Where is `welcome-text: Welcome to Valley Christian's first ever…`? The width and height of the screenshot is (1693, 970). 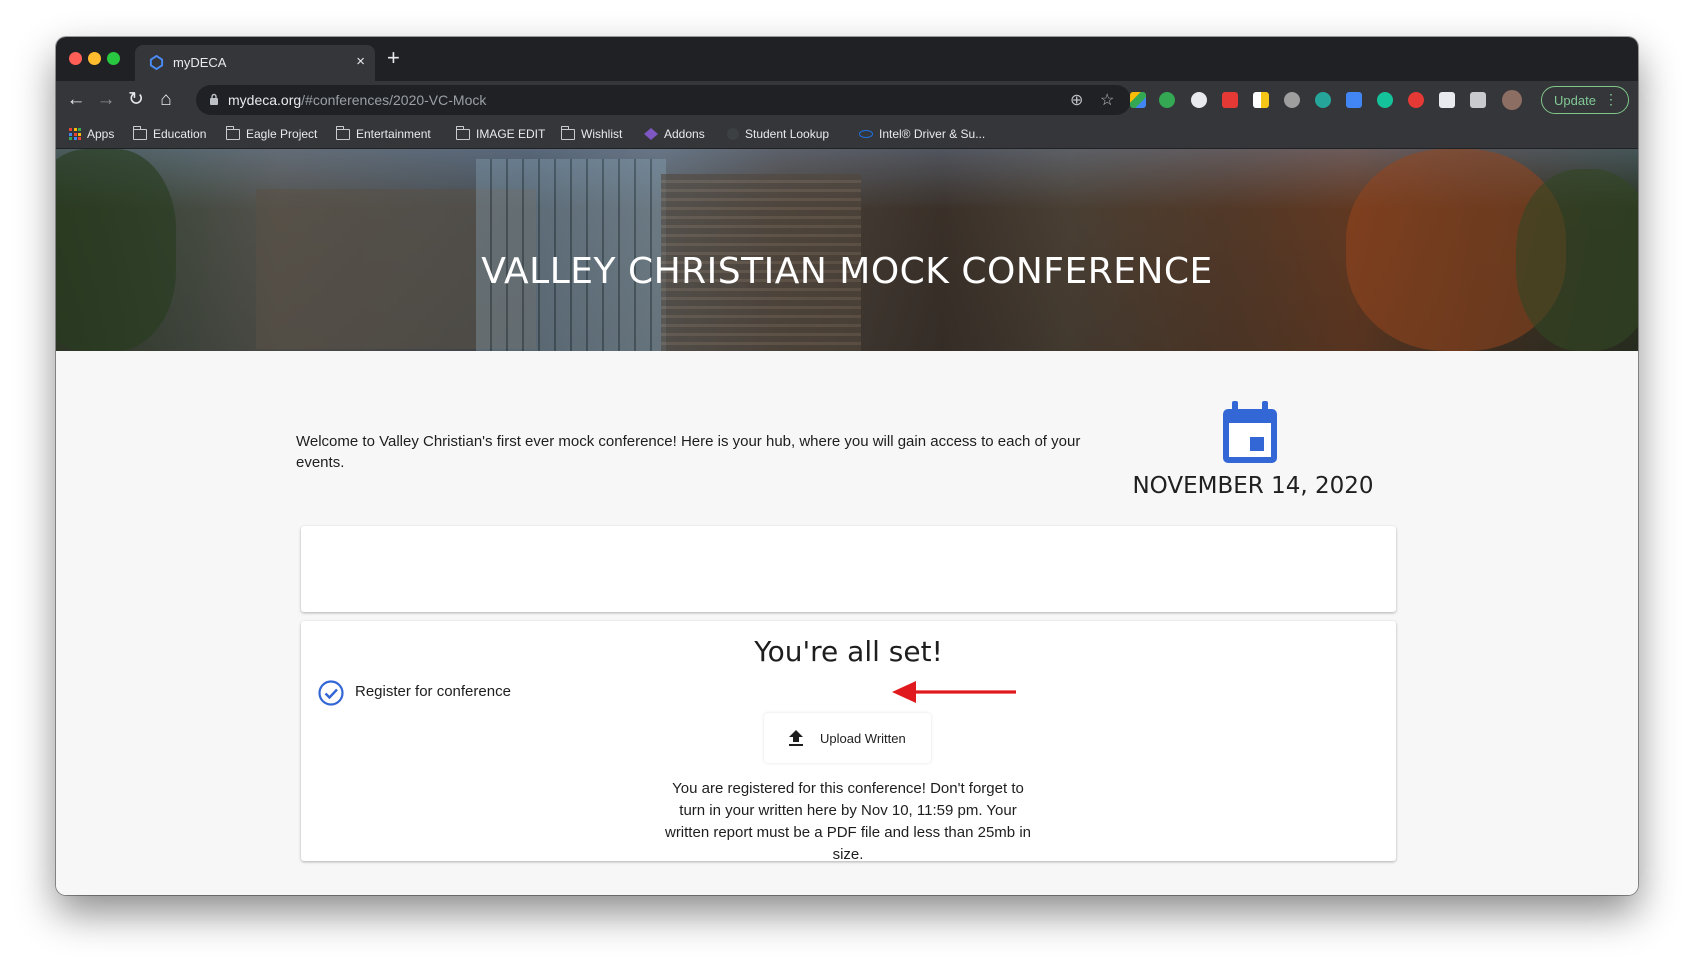
welcome-text: Welcome to Valley Christian's first ever… is located at coordinates (688, 452).